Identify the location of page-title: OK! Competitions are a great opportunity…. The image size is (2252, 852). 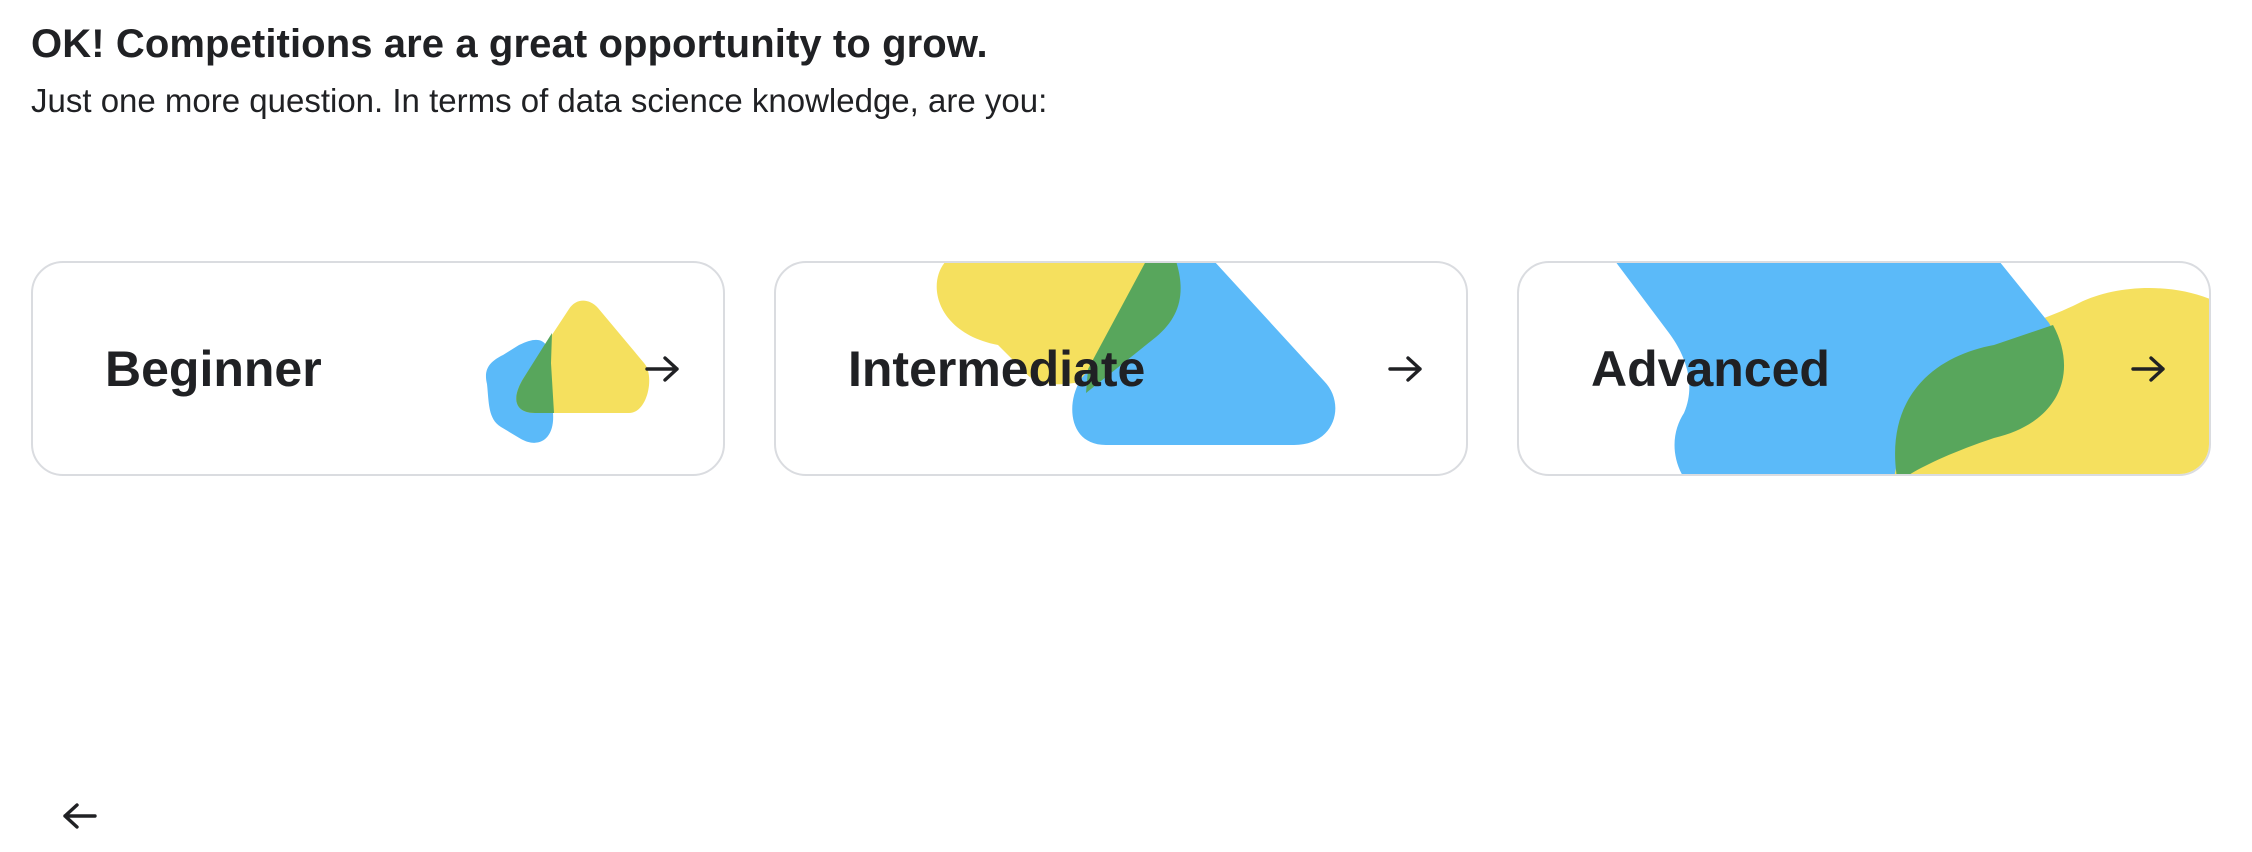
(509, 44).